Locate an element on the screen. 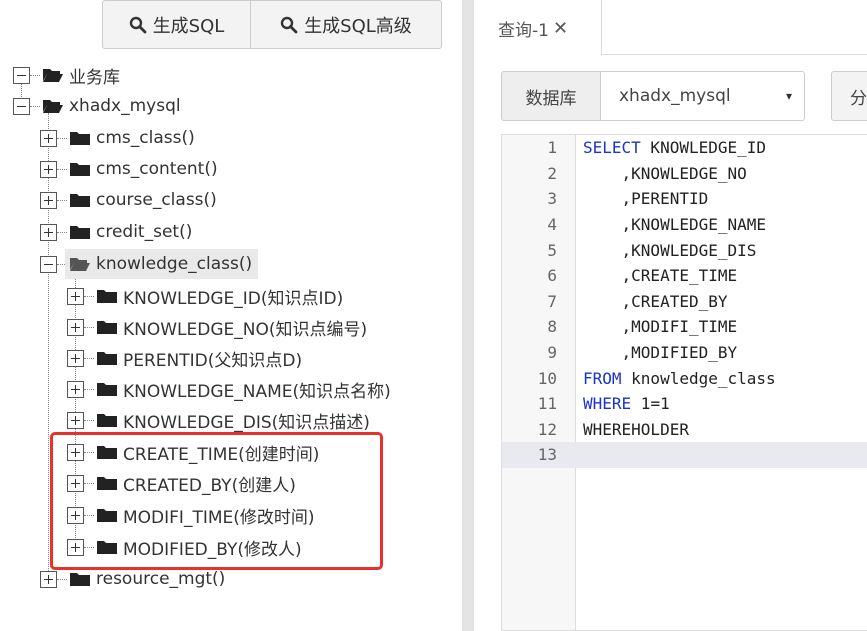  tree-node-label: KNOWLEDGE_ID(知识点ID) is located at coordinates (233, 298).